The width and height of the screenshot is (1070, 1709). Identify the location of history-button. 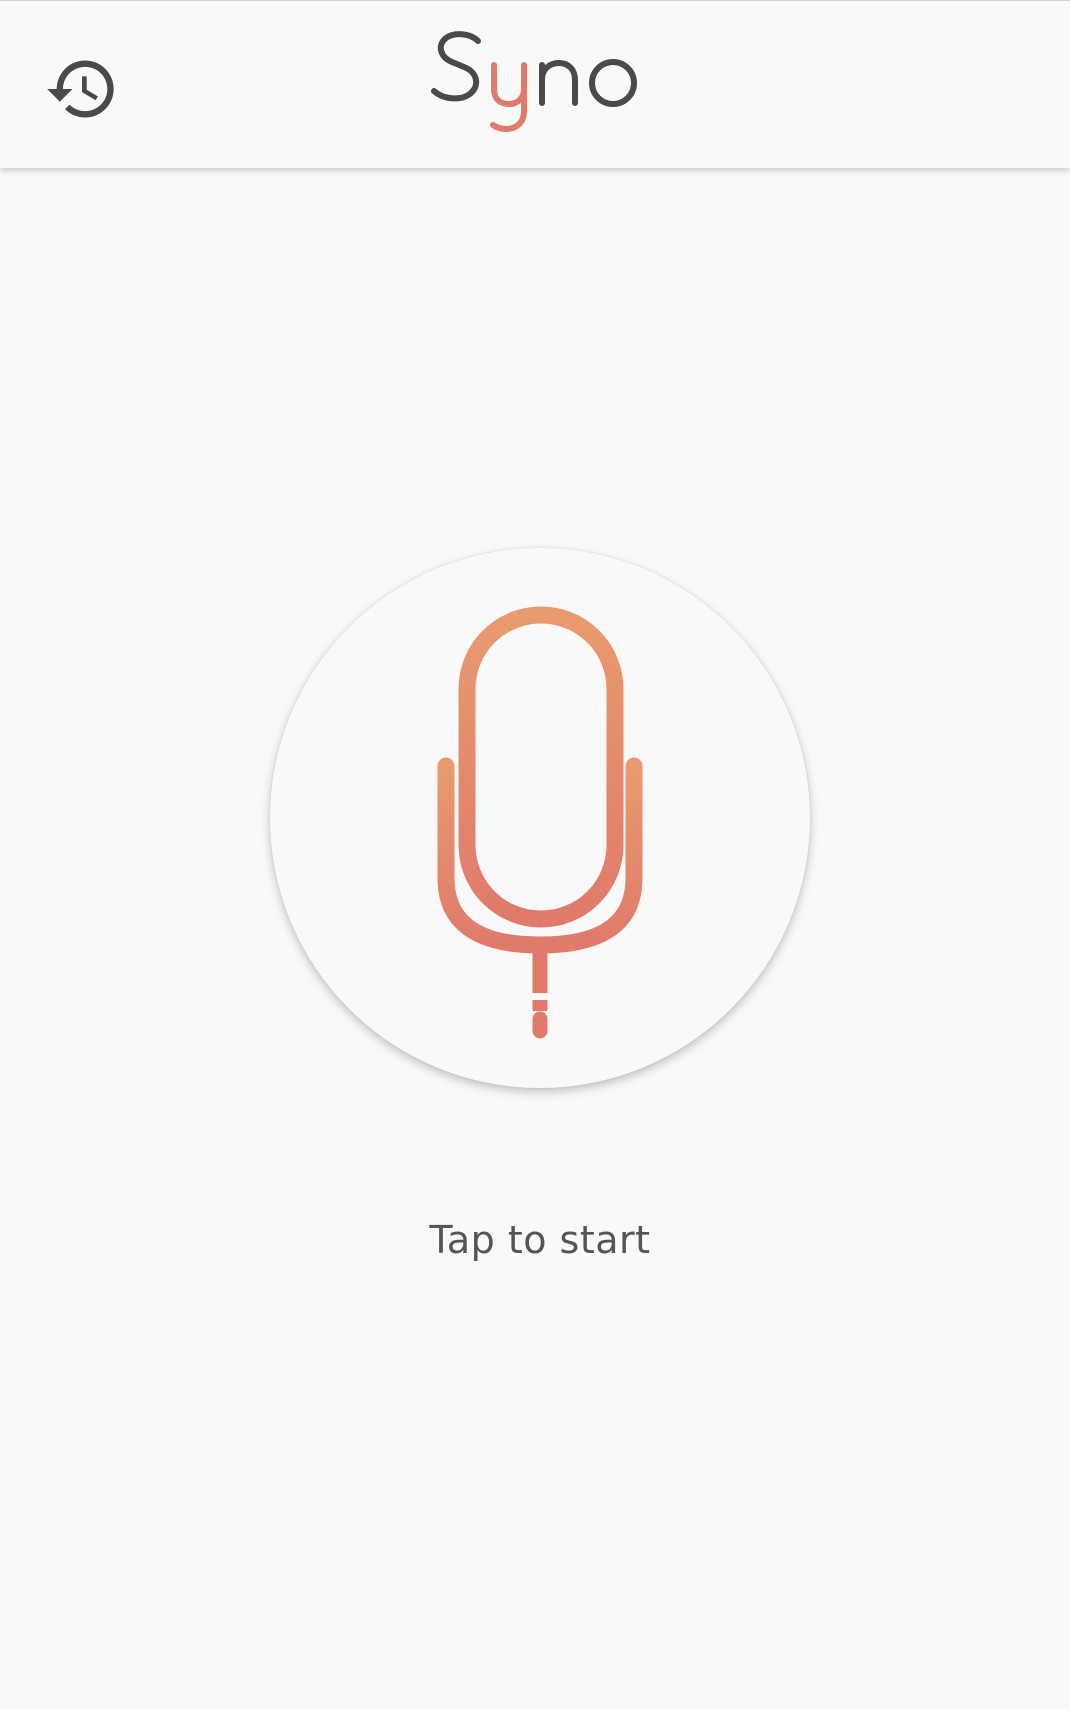
(82, 89).